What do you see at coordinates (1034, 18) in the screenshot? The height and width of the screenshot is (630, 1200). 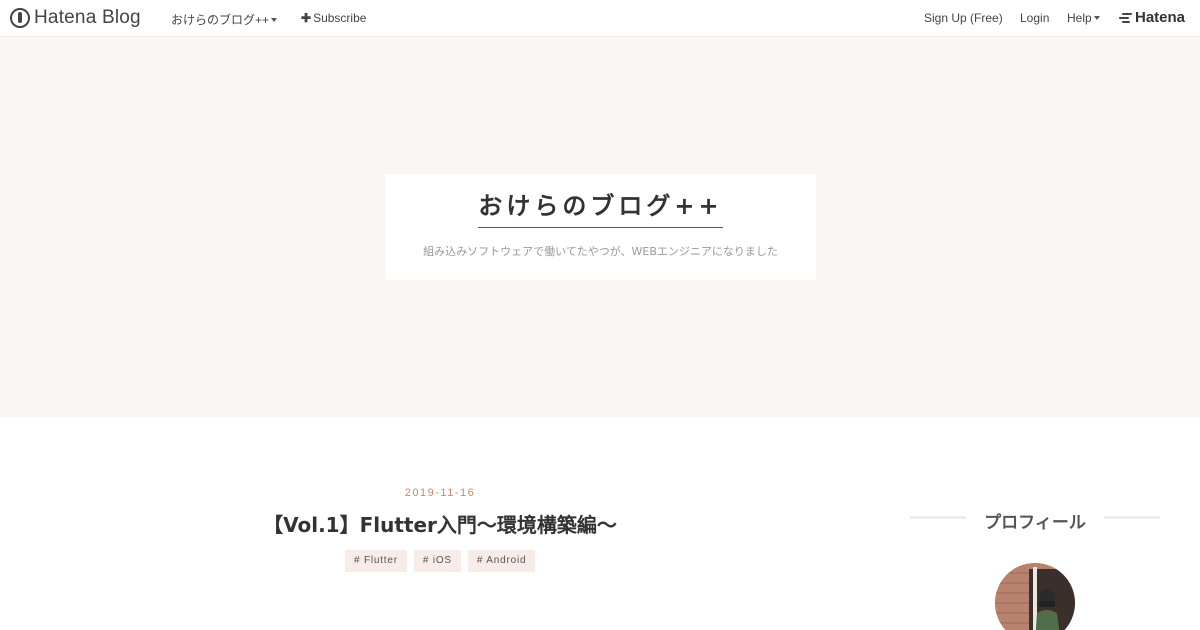 I see `login-link: Login` at bounding box center [1034, 18].